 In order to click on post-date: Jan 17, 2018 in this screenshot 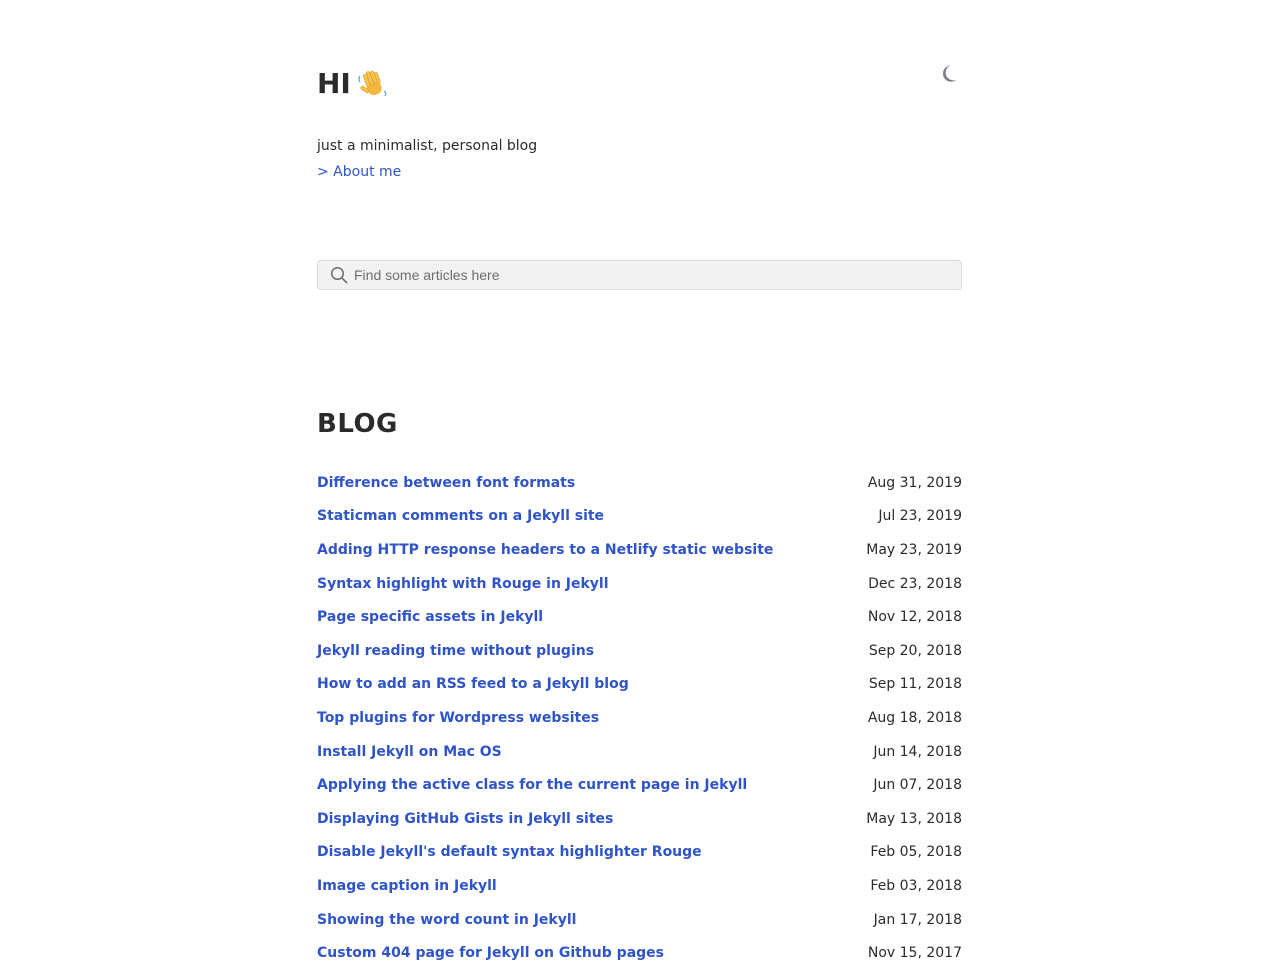, I will do `click(917, 919)`.